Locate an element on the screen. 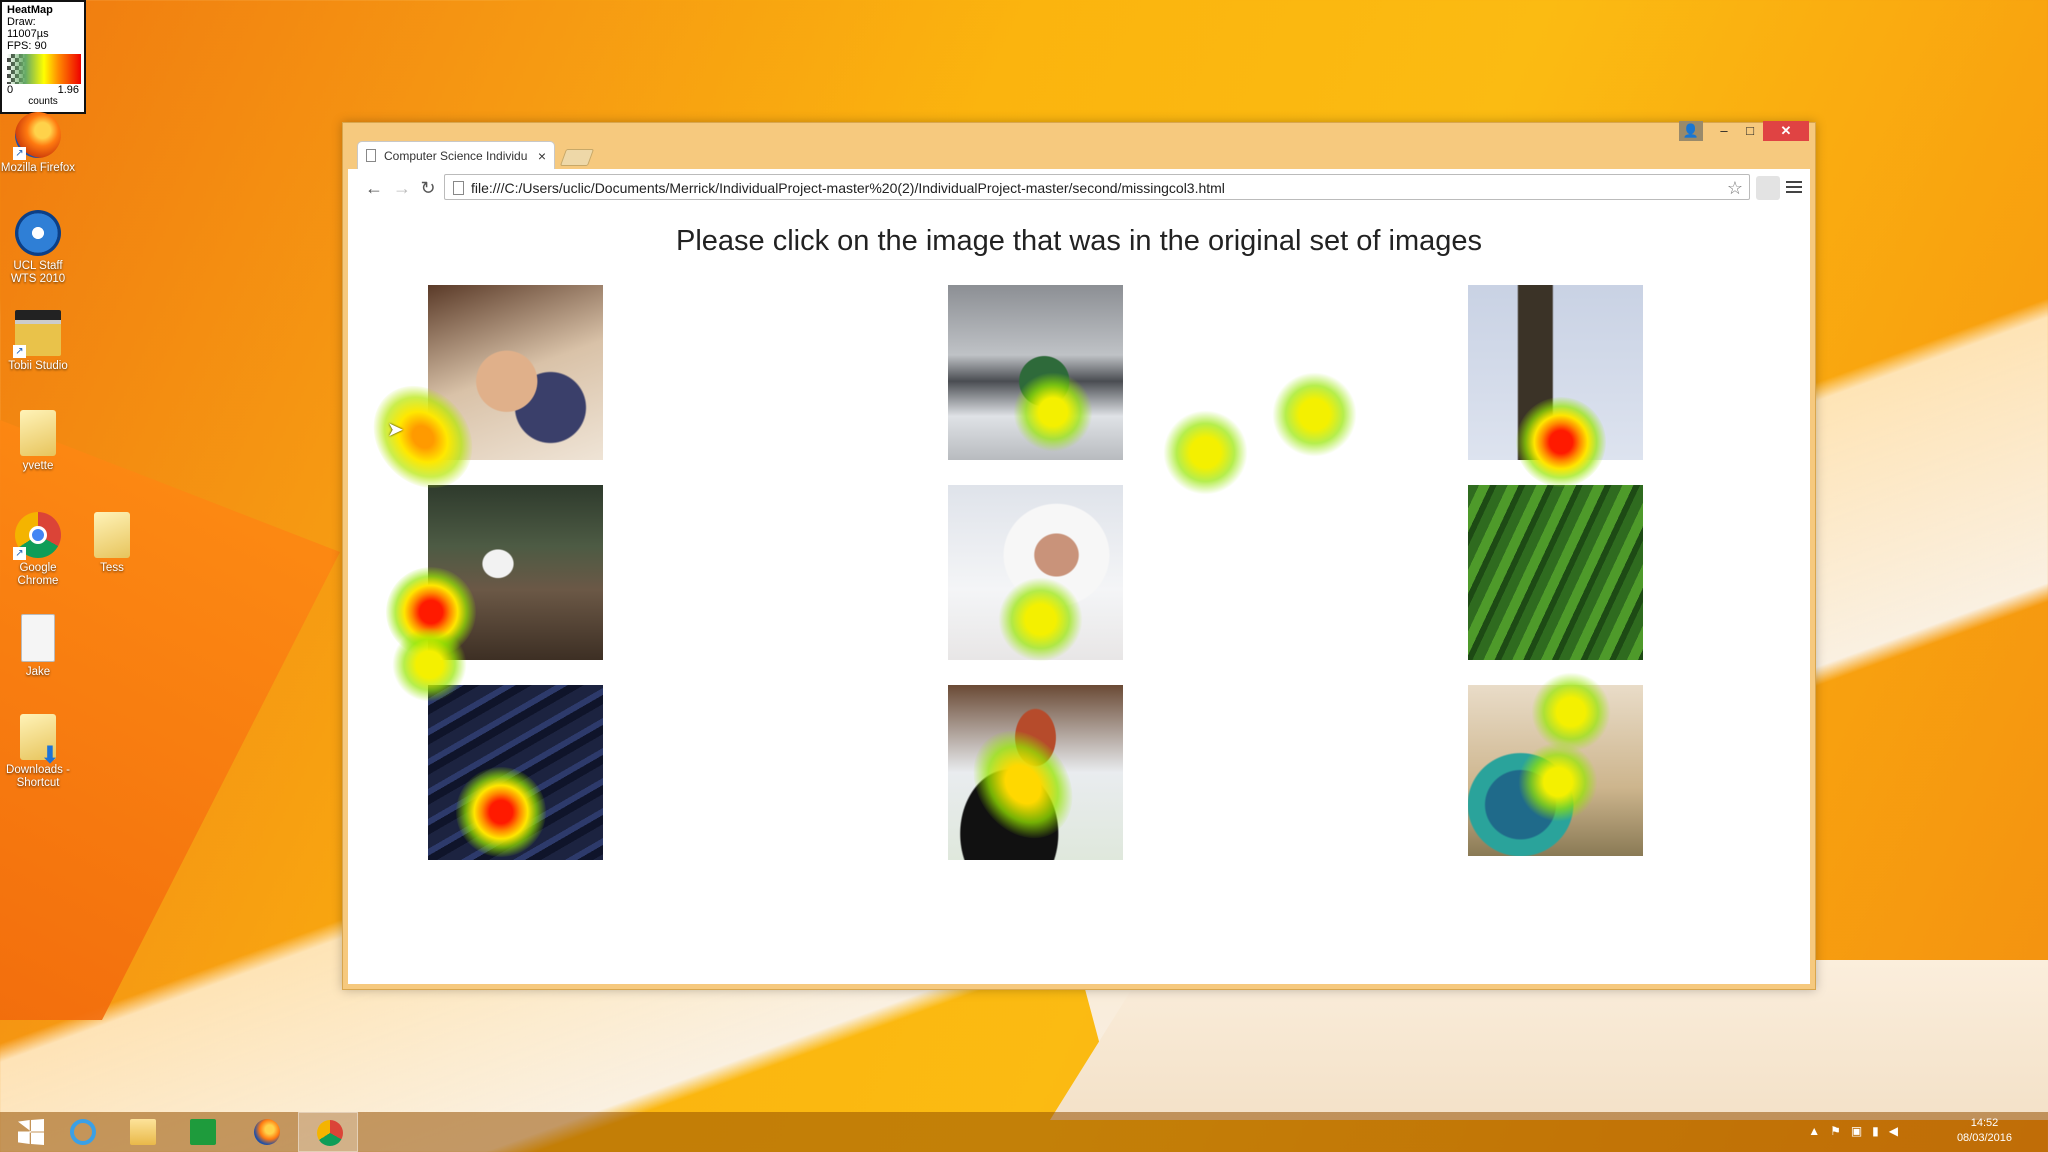 The width and height of the screenshot is (2048, 1152). desktop-icon-chrome: Google Chrome is located at coordinates (38, 550).